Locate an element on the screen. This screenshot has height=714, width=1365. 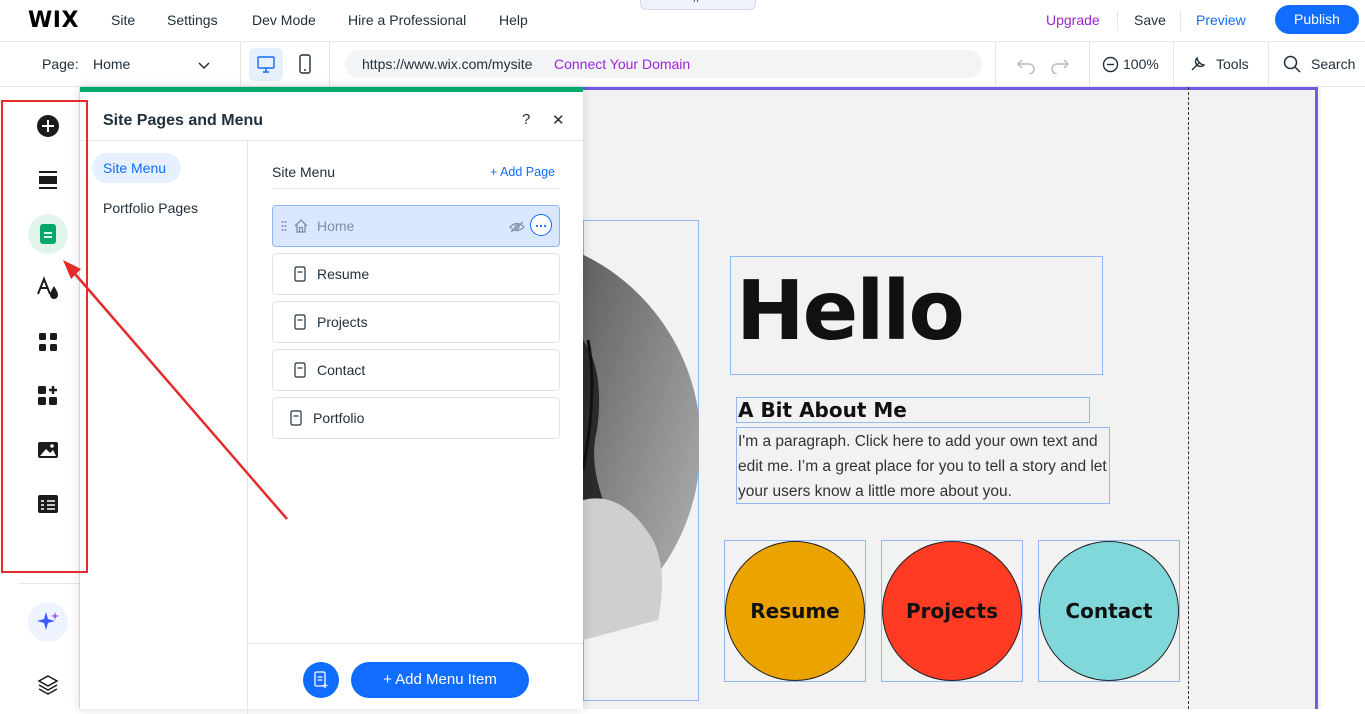
page-label: Page: is located at coordinates (60, 64).